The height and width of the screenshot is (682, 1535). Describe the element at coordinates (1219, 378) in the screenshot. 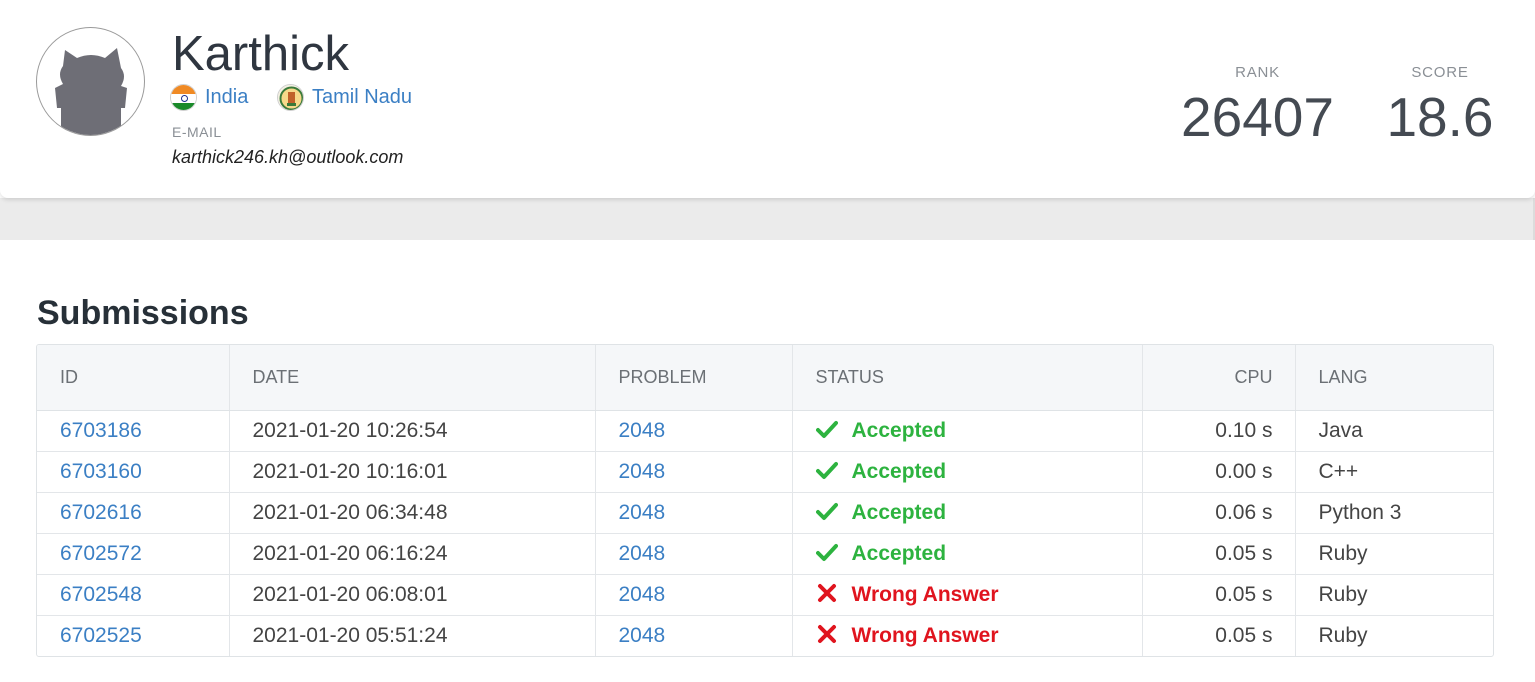

I see `column-header-cpu: CPU` at that location.